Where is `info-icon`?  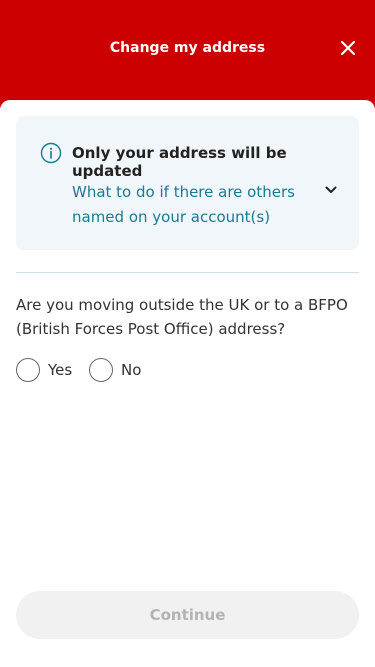
info-icon is located at coordinates (51, 153).